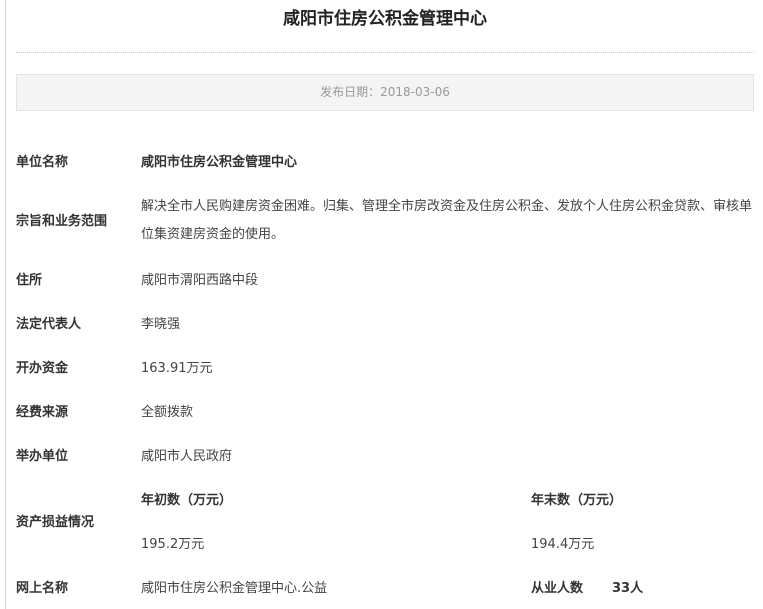 The height and width of the screenshot is (609, 763). Describe the element at coordinates (385, 52) in the screenshot. I see `title-divider` at that location.